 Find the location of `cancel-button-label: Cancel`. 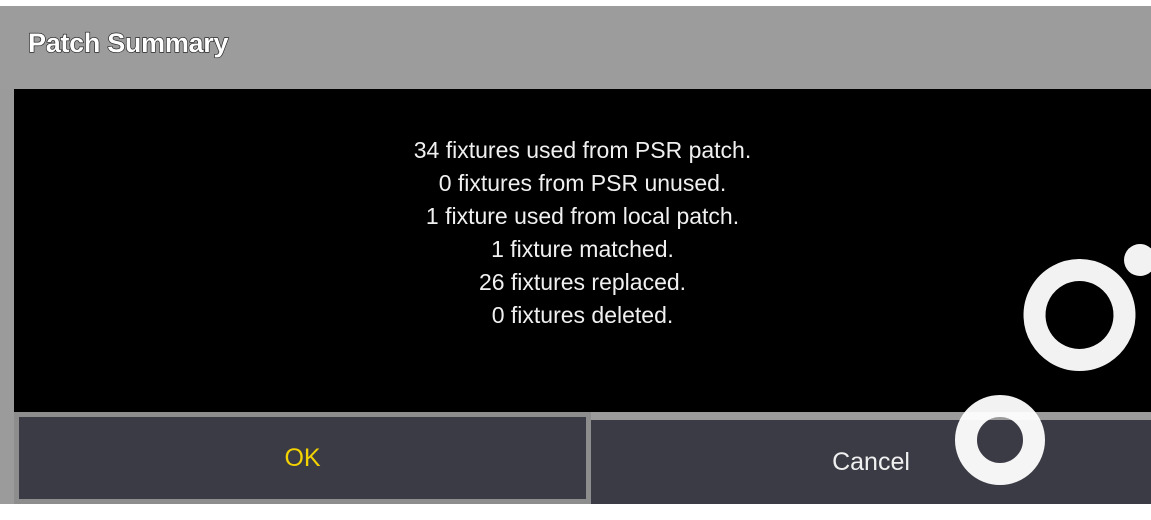

cancel-button-label: Cancel is located at coordinates (871, 461).